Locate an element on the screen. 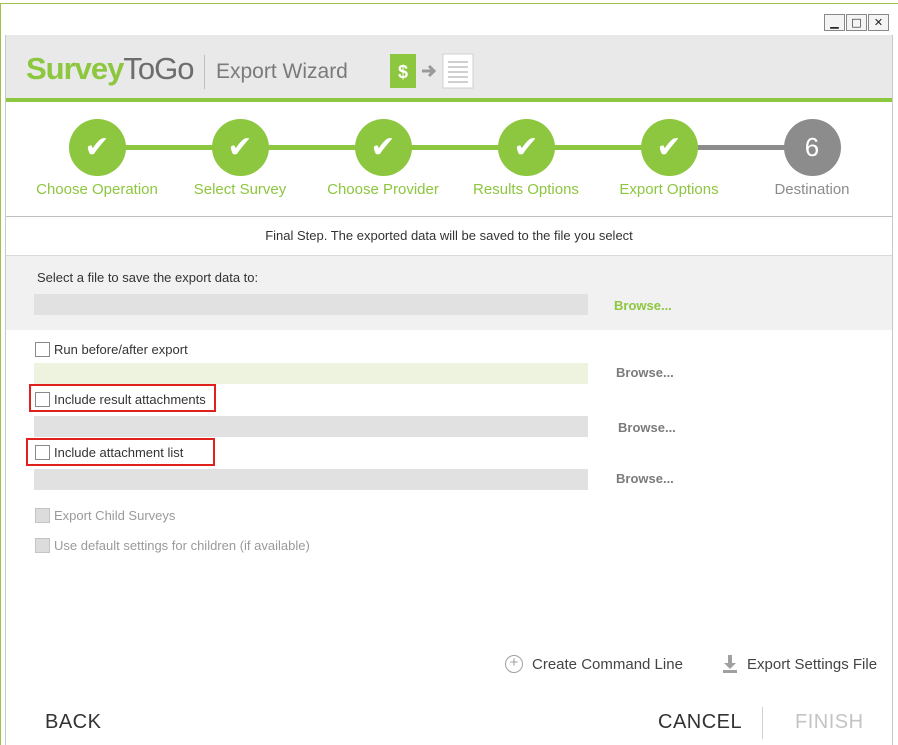 Image resolution: width=898 pixels, height=745 pixels. run-before-after-option: Run before/after export is located at coordinates (111, 349).